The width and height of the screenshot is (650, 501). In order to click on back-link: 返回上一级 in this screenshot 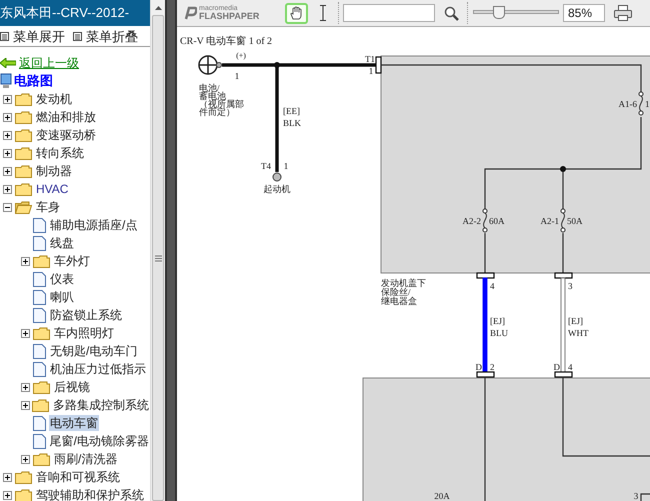, I will do `click(75, 63)`.